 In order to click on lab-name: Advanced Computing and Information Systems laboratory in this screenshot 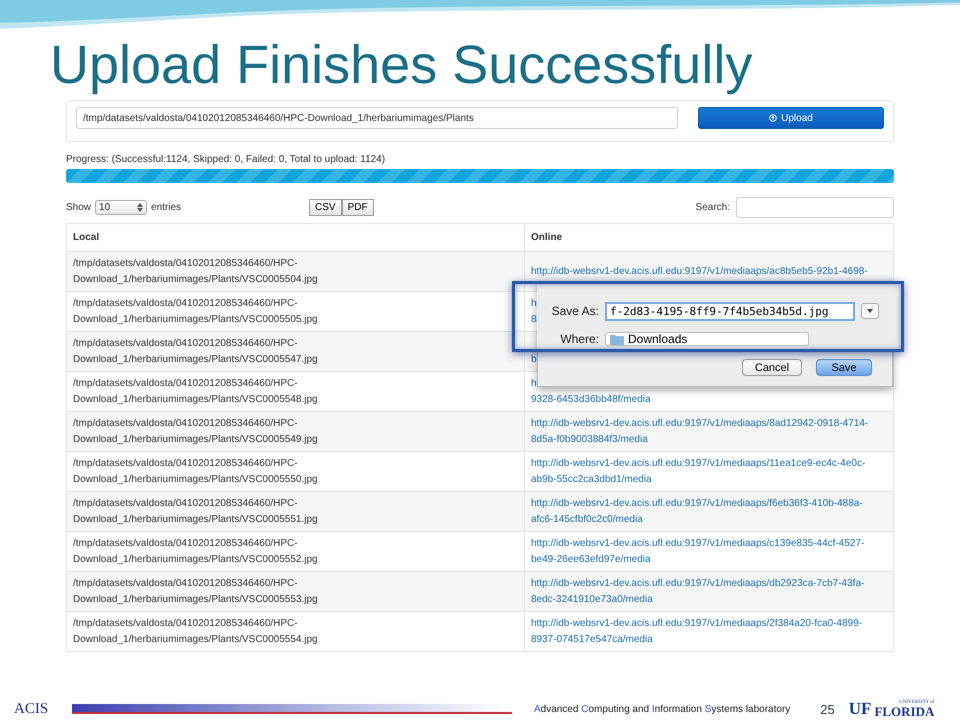, I will do `click(662, 709)`.